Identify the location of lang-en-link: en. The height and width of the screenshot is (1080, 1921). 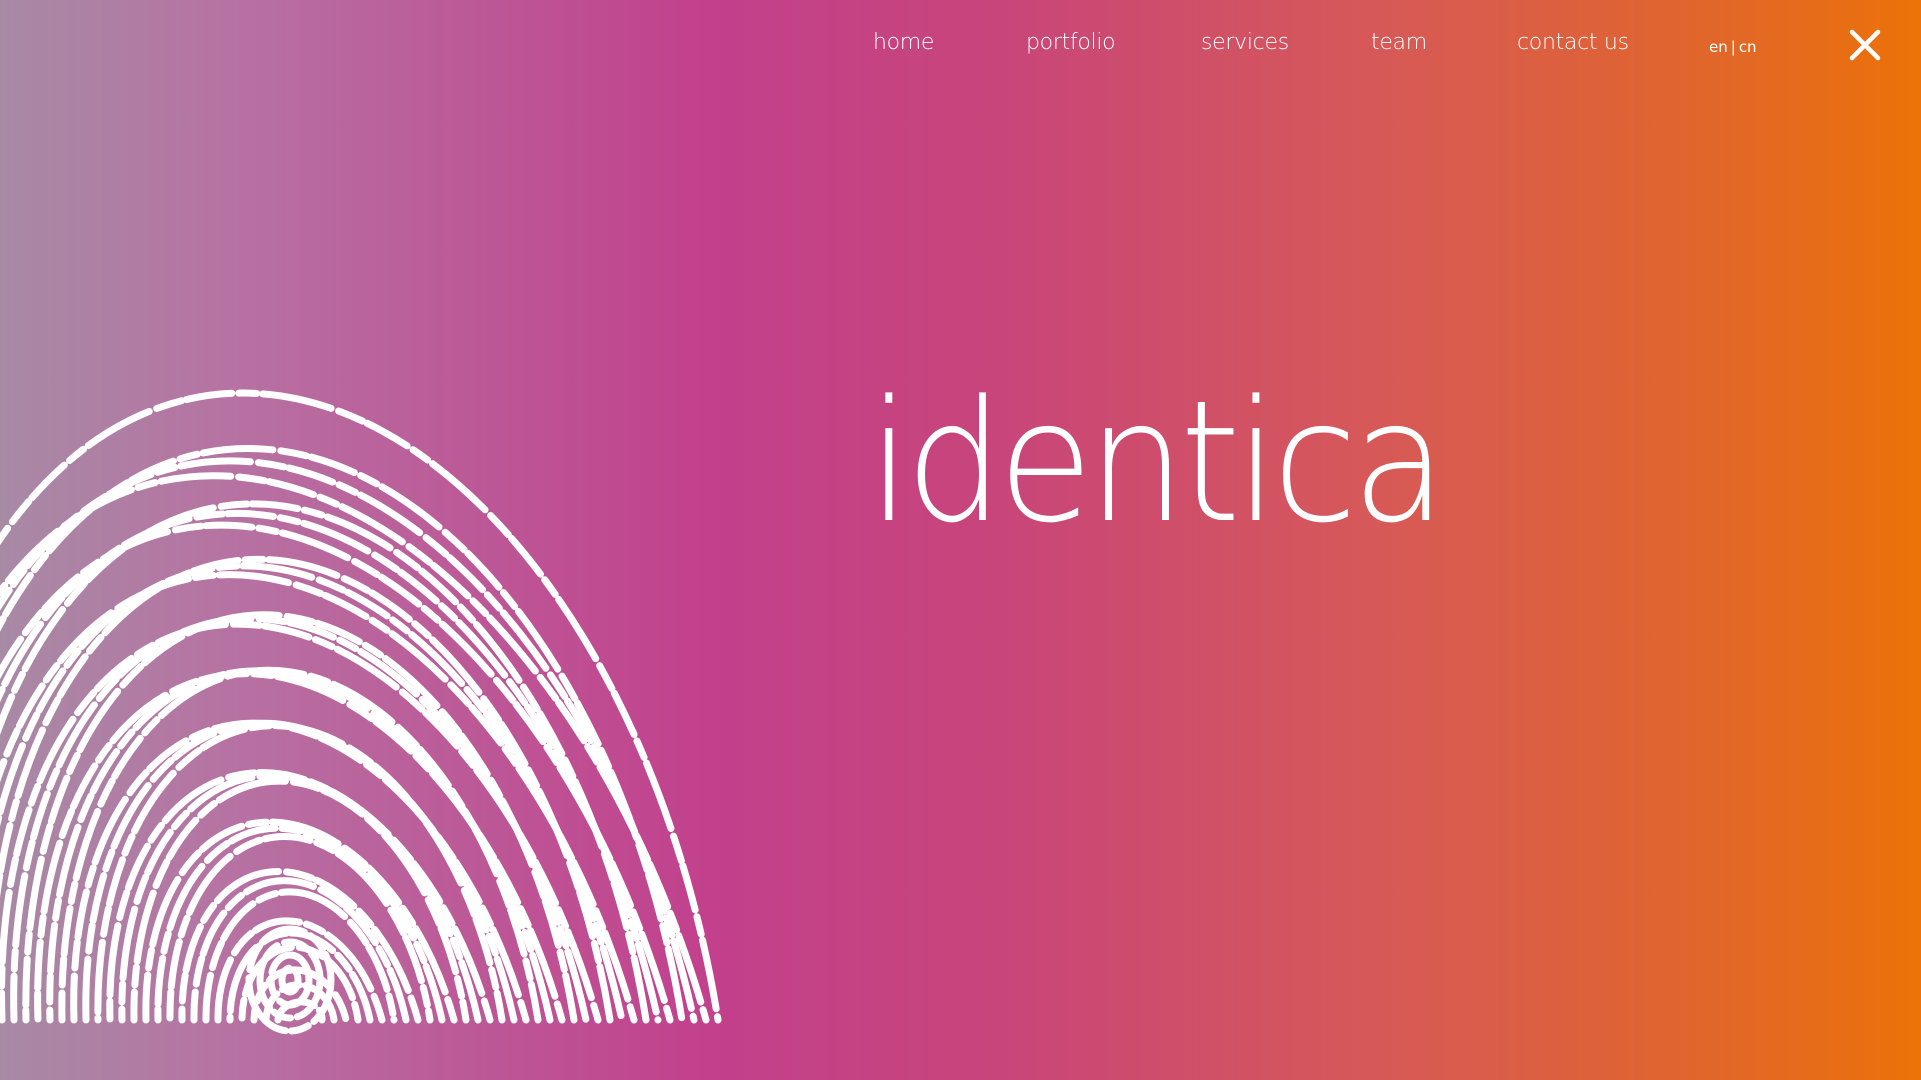
(1718, 47).